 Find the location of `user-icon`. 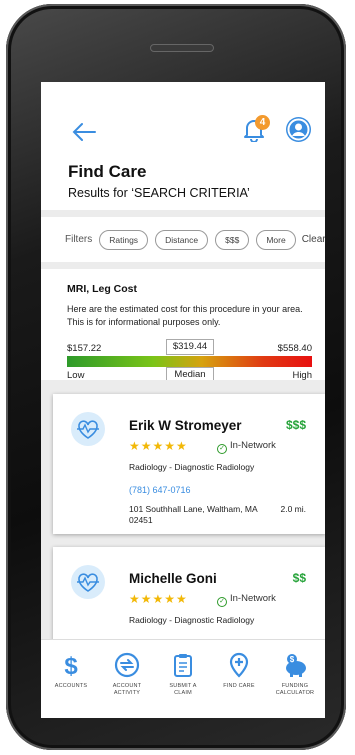

user-icon is located at coordinates (298, 129).